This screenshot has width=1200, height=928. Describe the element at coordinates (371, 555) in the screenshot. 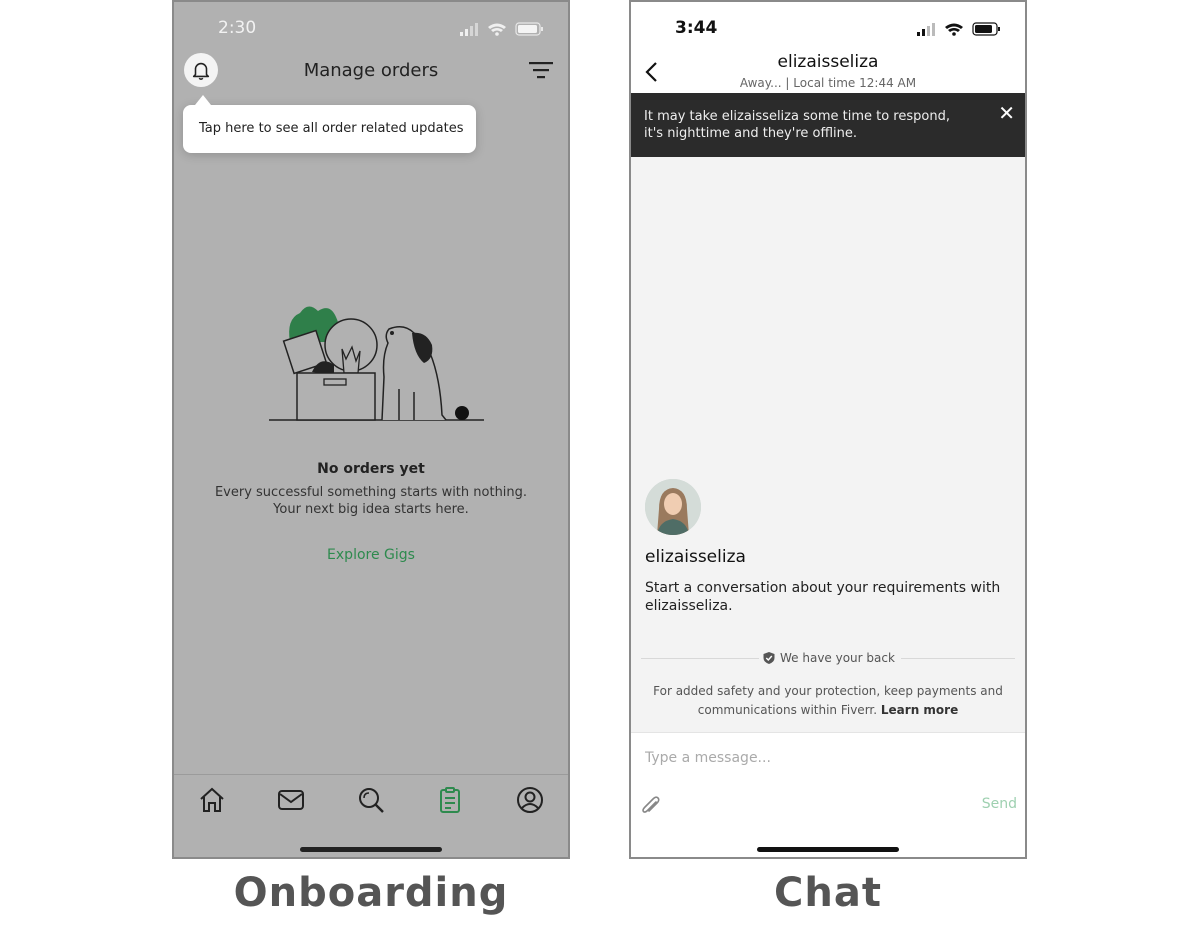

I see `explore-gigs-link: Explore Gigs` at that location.